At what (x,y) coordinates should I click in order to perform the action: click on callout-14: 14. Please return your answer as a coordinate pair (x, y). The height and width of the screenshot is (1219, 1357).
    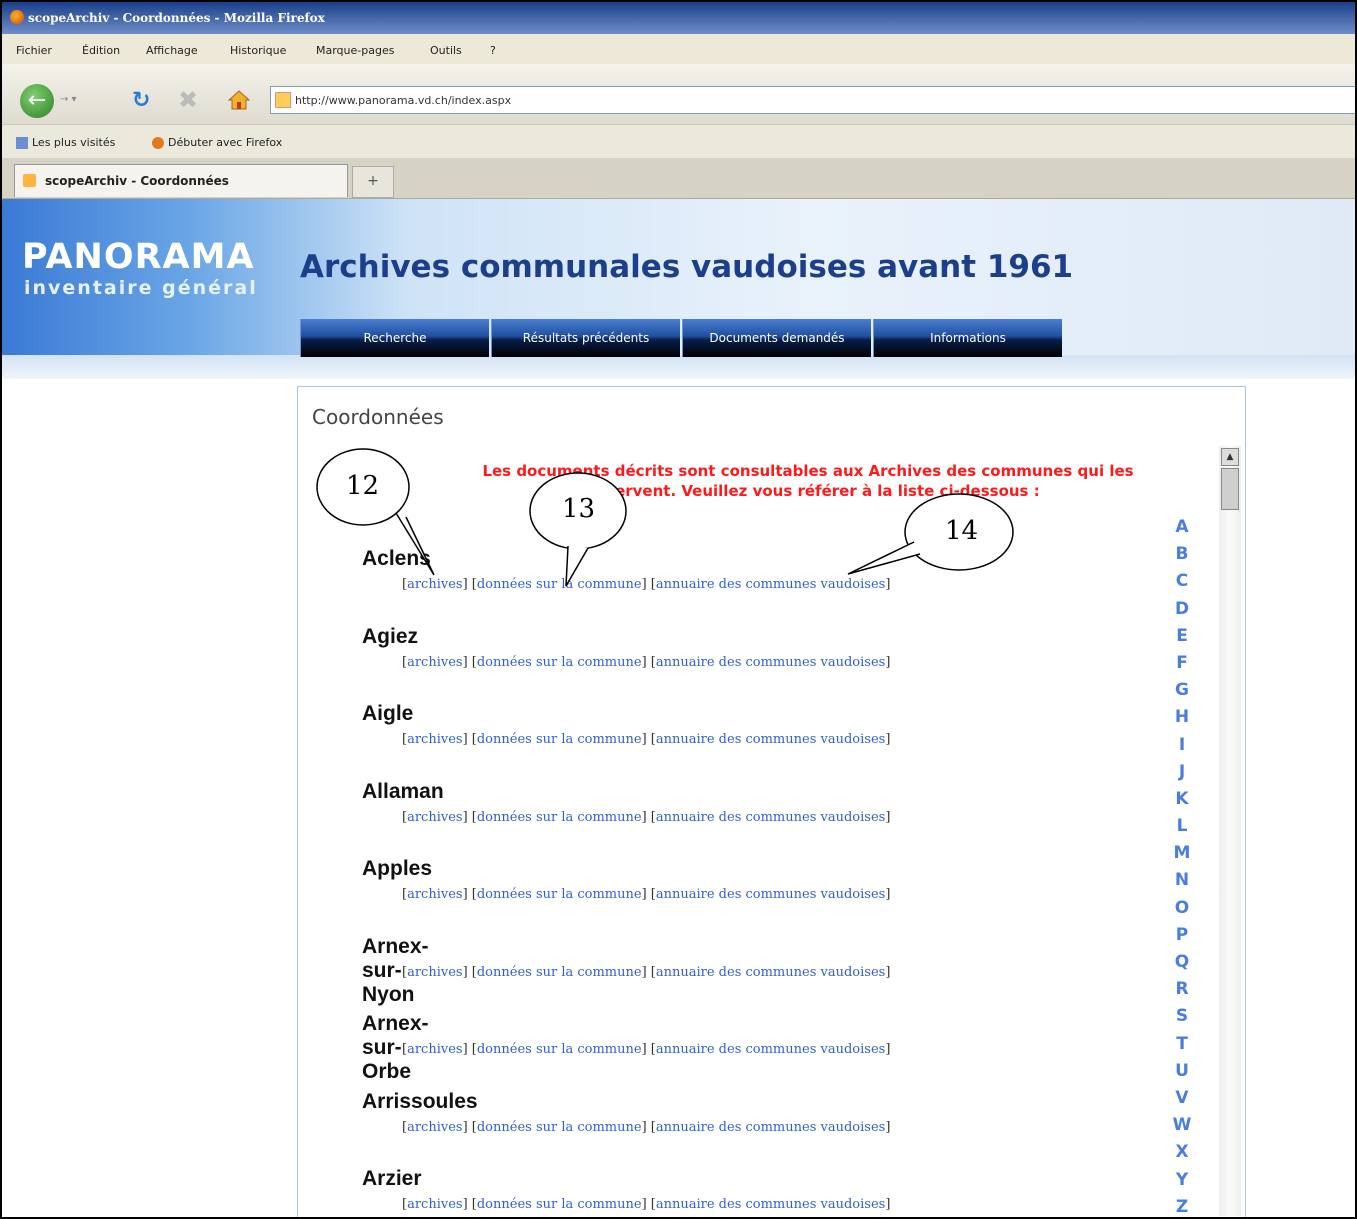
    Looking at the image, I should click on (934, 540).